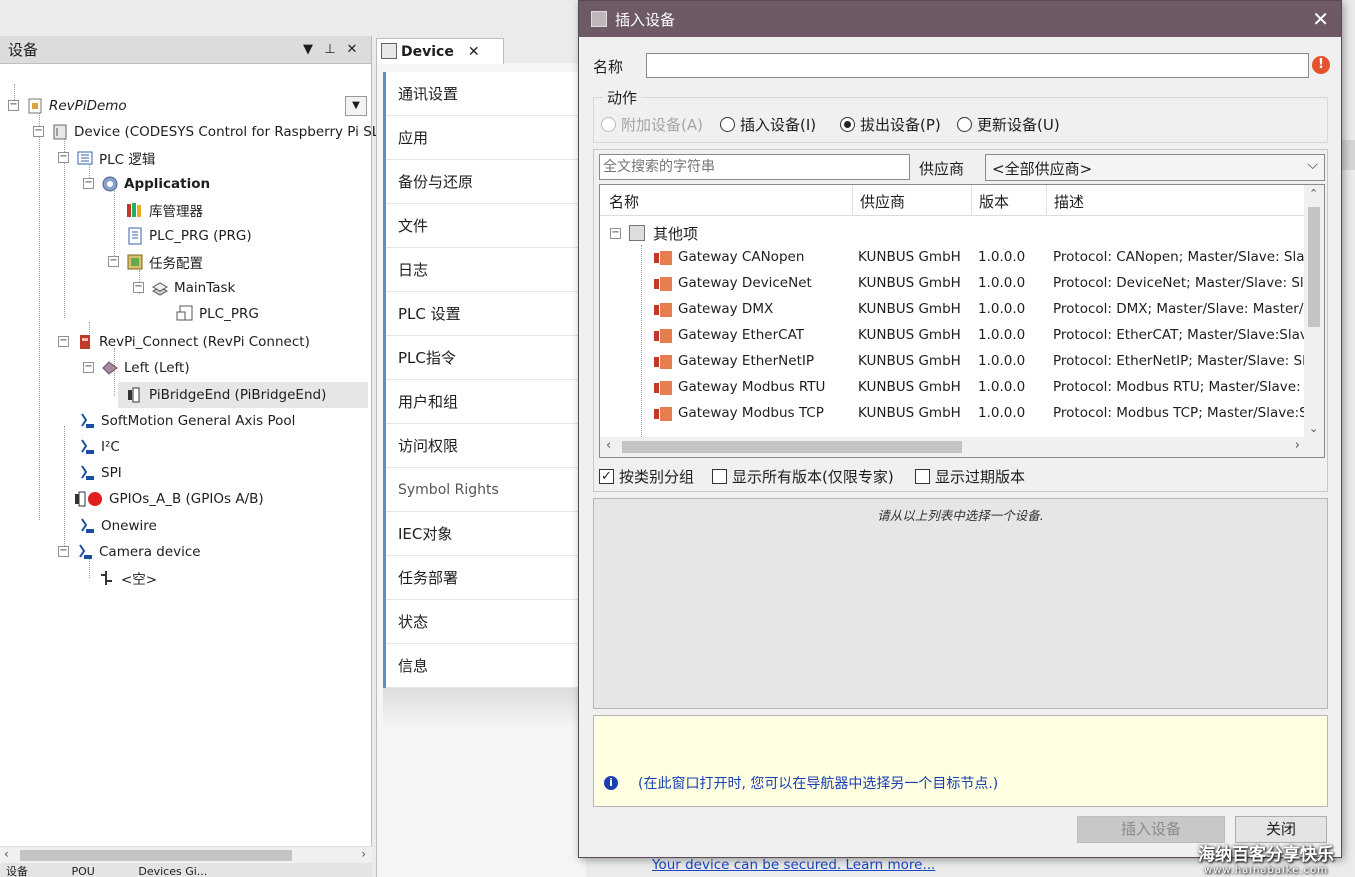 The image size is (1355, 877). What do you see at coordinates (127, 578) in the screenshot?
I see `tree-node-empty-slot: <空>` at bounding box center [127, 578].